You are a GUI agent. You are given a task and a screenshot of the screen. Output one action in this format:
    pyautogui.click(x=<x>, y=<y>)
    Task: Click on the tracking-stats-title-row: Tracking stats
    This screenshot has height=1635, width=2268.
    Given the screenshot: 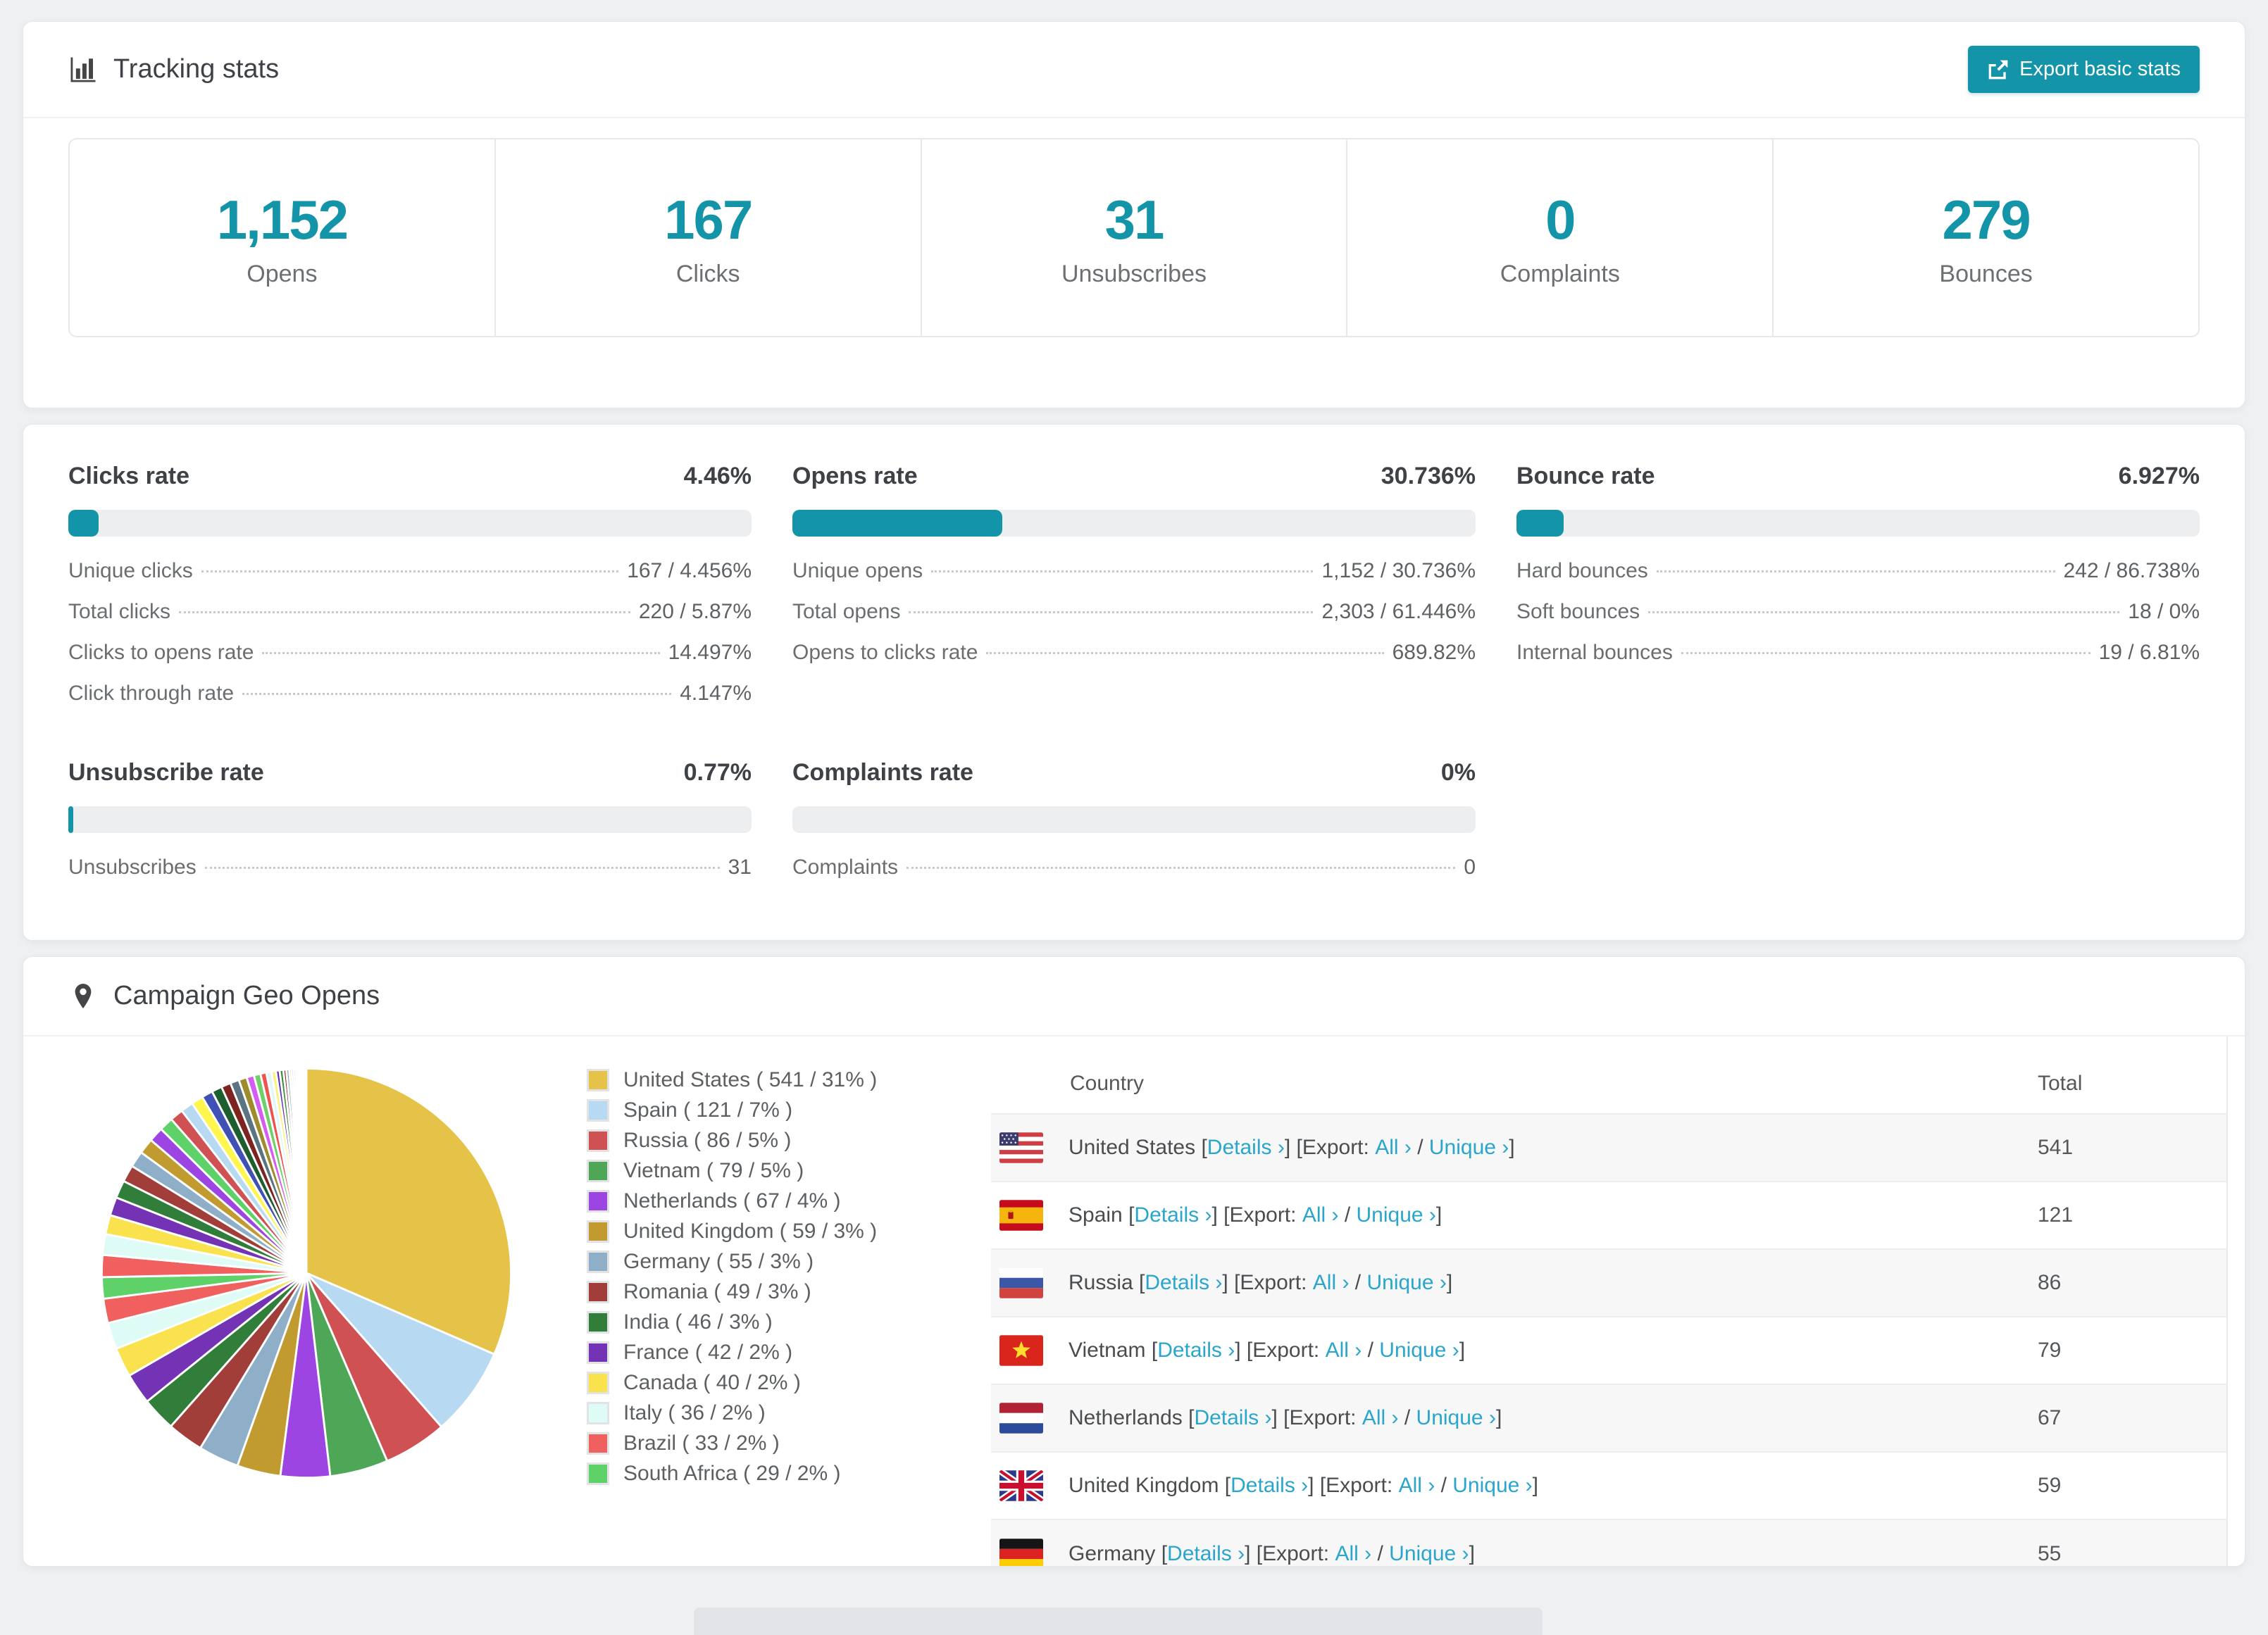 What is the action you would take?
    pyautogui.click(x=173, y=69)
    